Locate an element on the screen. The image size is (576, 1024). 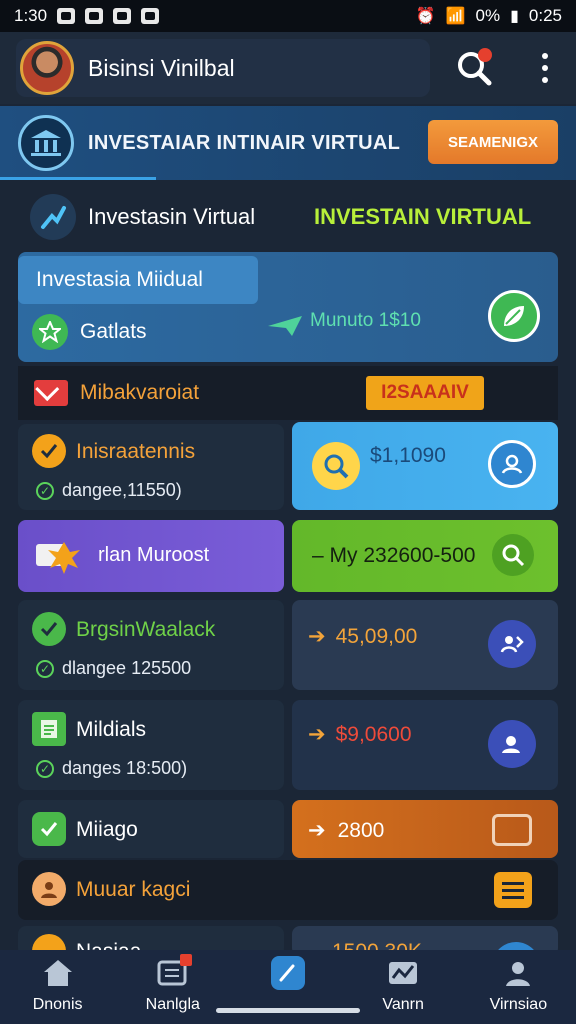
nav-map: Vanrn is located at coordinates (403, 982).